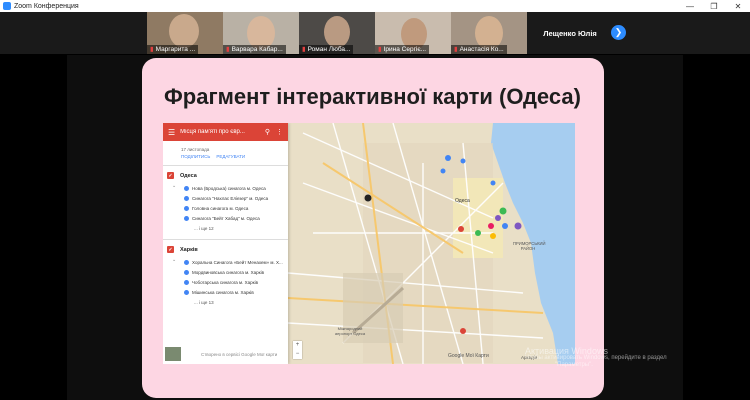  I want to click on restore-icon: ❐, so click(714, 6).